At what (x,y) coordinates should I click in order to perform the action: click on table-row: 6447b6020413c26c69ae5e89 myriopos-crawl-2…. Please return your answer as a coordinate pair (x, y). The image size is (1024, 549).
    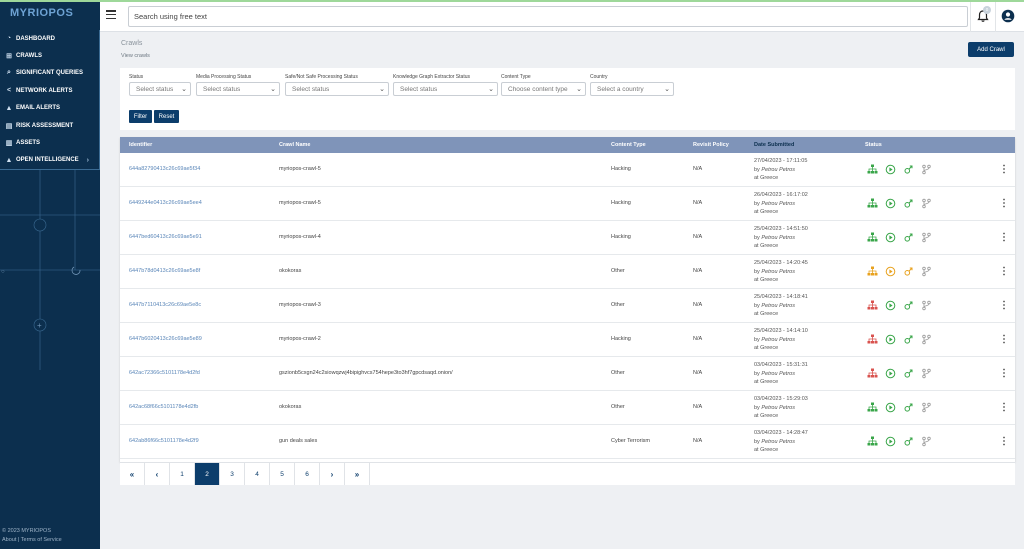
    Looking at the image, I should click on (567, 340).